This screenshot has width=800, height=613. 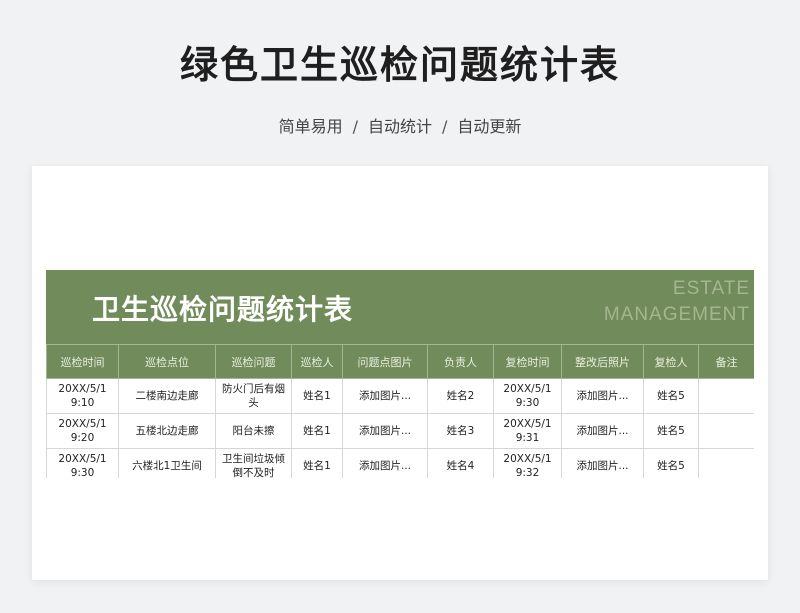 What do you see at coordinates (460, 396) in the screenshot?
I see `cell-owner: 姓名2` at bounding box center [460, 396].